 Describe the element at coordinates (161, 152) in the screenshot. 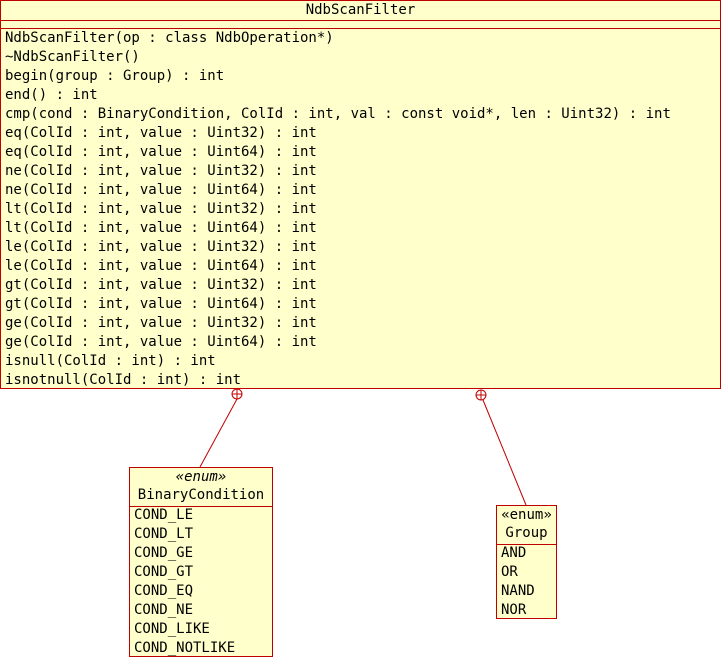

I see `operation-row: eq(ColId : int, value : Uint64) : int` at that location.